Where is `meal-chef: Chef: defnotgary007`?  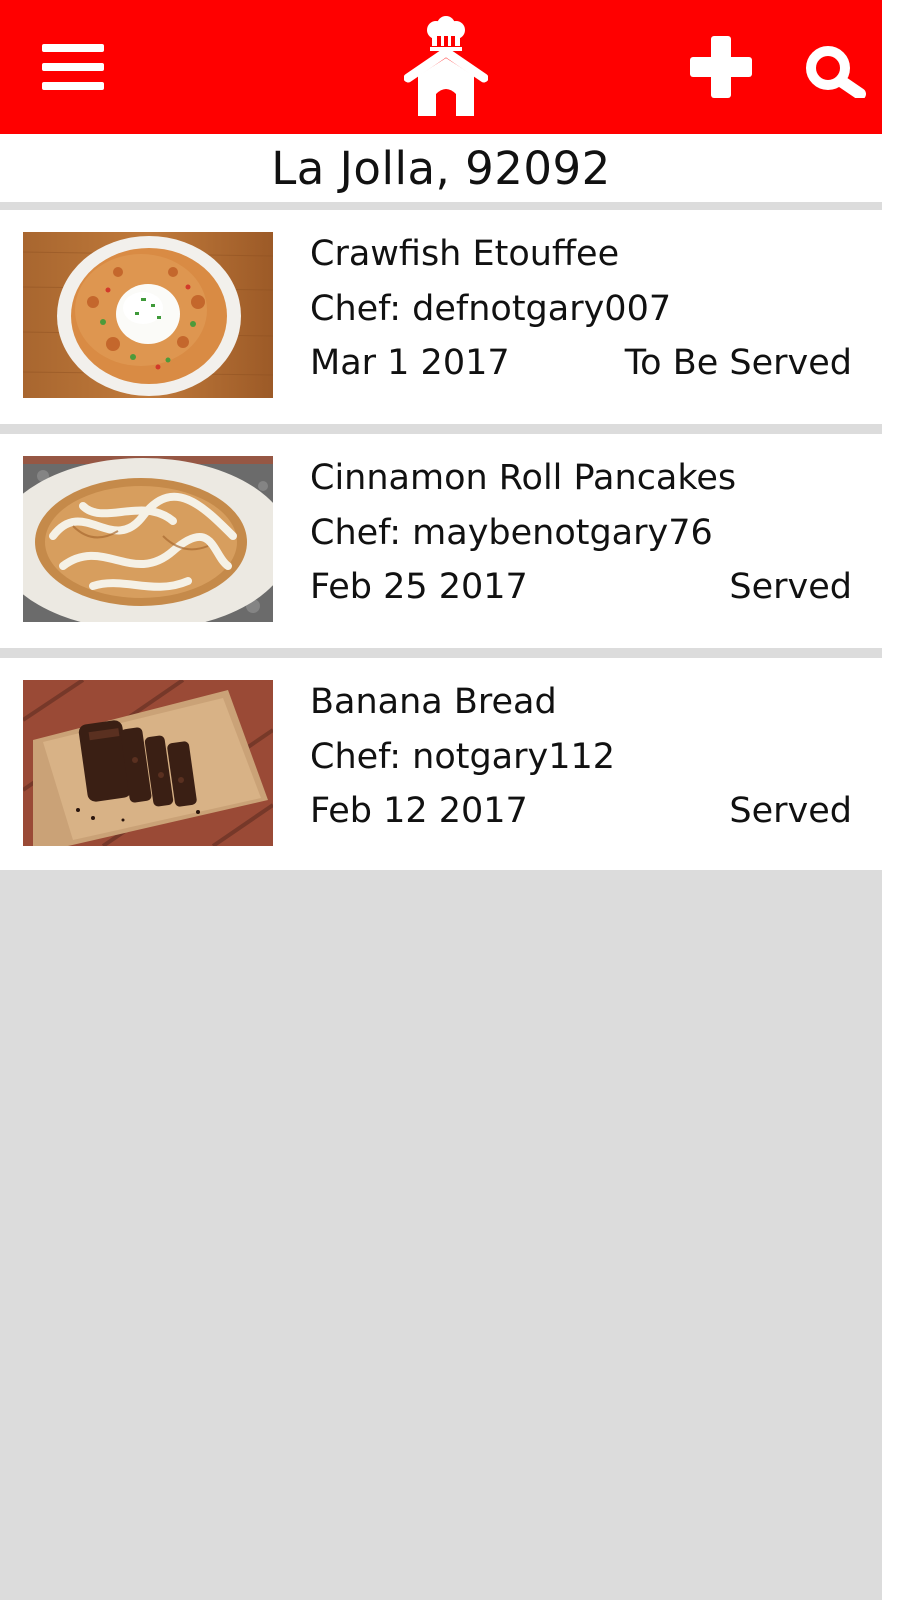 meal-chef: Chef: defnotgary007 is located at coordinates (491, 309).